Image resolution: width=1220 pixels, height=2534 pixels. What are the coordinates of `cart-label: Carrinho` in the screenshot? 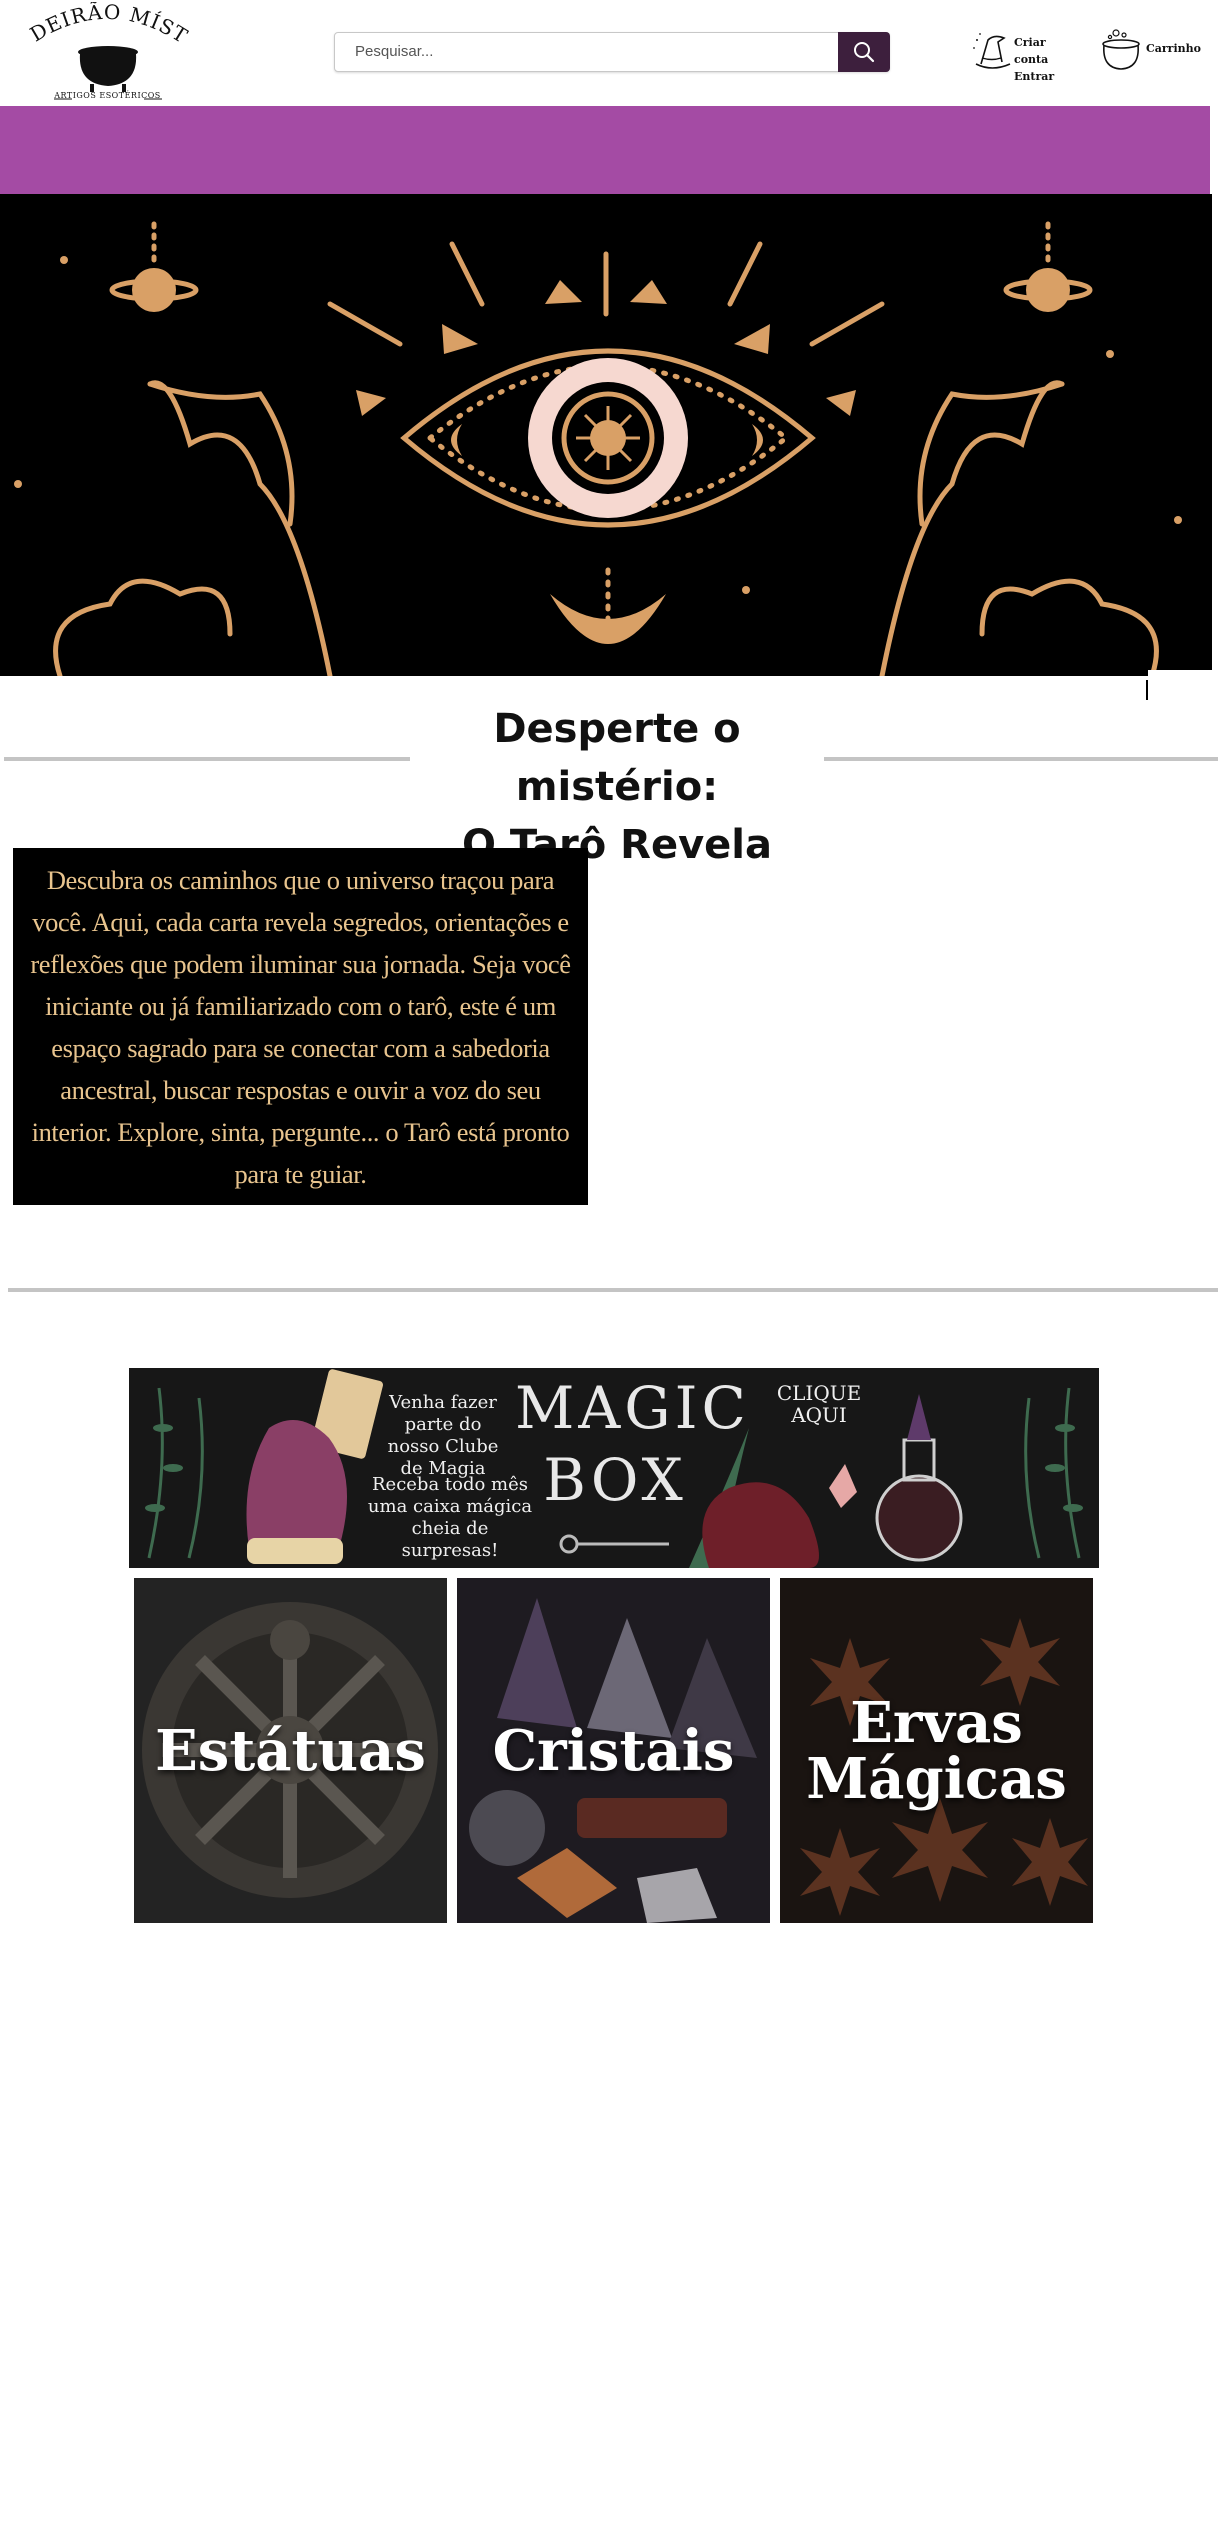 It's located at (1173, 48).